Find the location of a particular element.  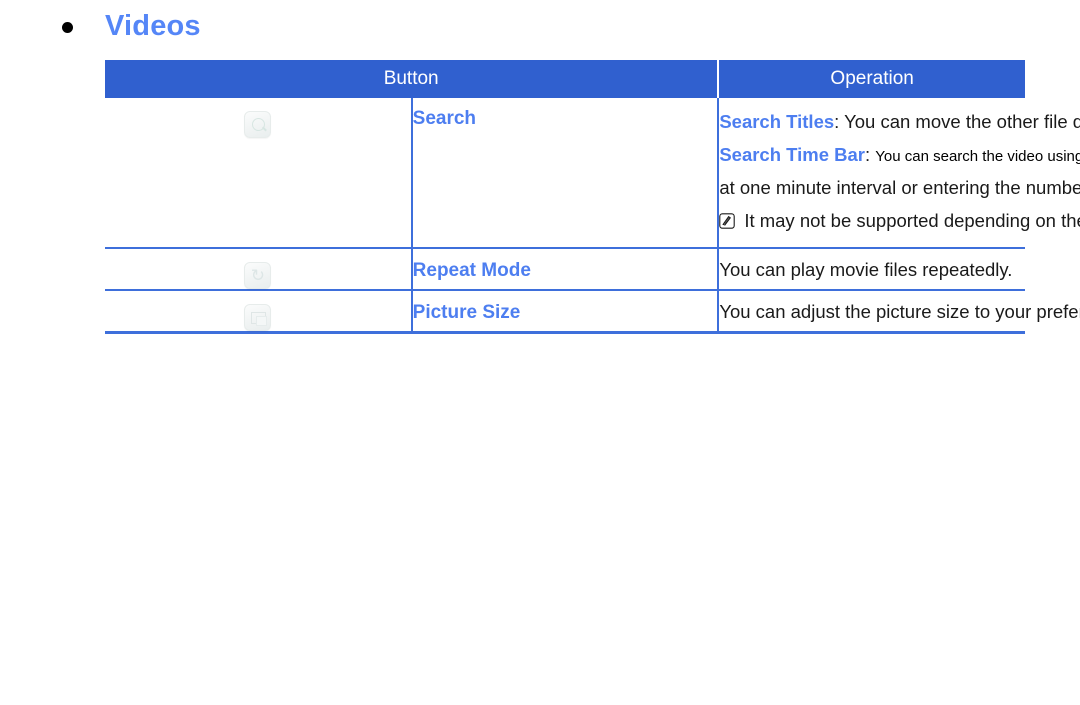

operation-text: You can play movie files repeatedly. is located at coordinates (866, 269).